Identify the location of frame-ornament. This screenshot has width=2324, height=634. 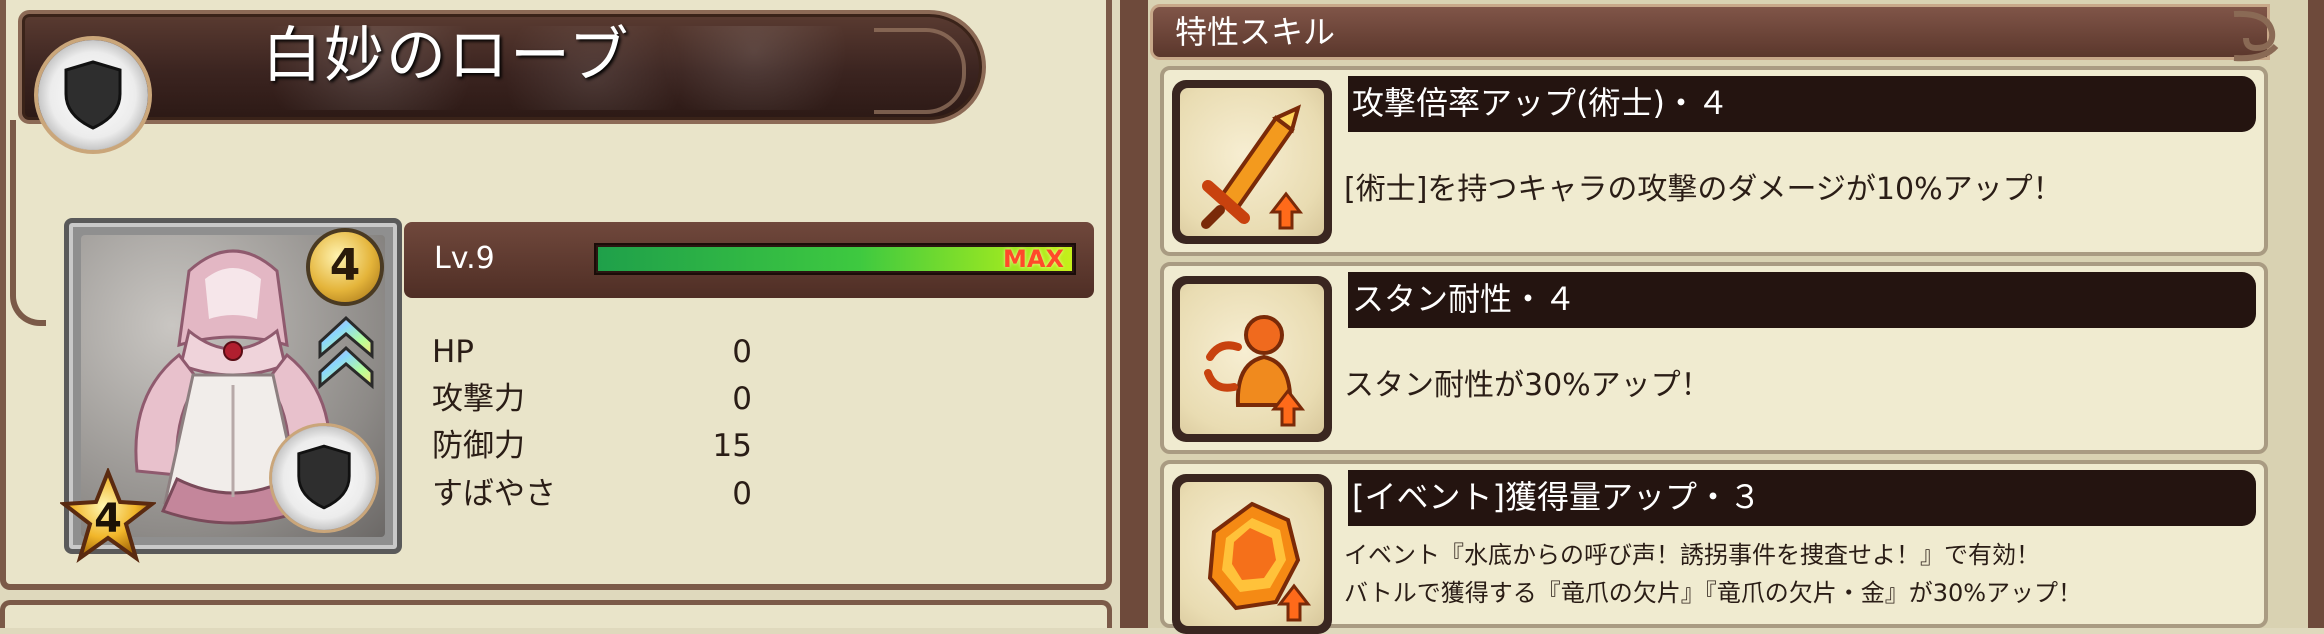
(28, 223).